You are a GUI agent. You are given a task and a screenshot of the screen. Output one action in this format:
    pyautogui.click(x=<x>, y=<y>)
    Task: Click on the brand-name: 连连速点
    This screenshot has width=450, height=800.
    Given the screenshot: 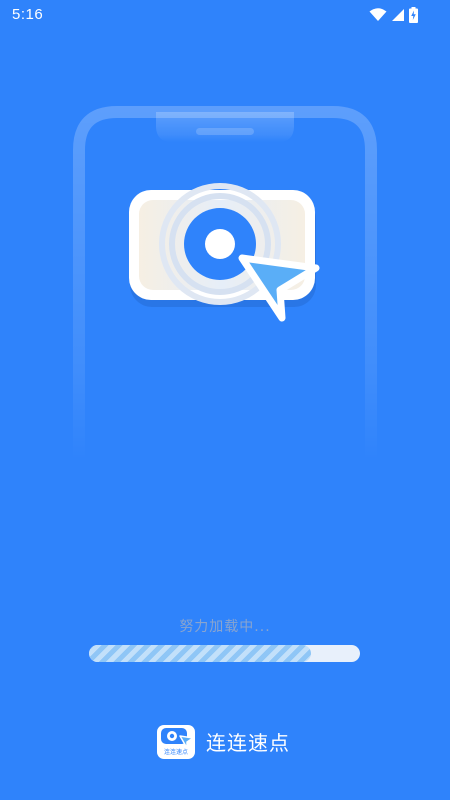 What is the action you would take?
    pyautogui.click(x=248, y=742)
    